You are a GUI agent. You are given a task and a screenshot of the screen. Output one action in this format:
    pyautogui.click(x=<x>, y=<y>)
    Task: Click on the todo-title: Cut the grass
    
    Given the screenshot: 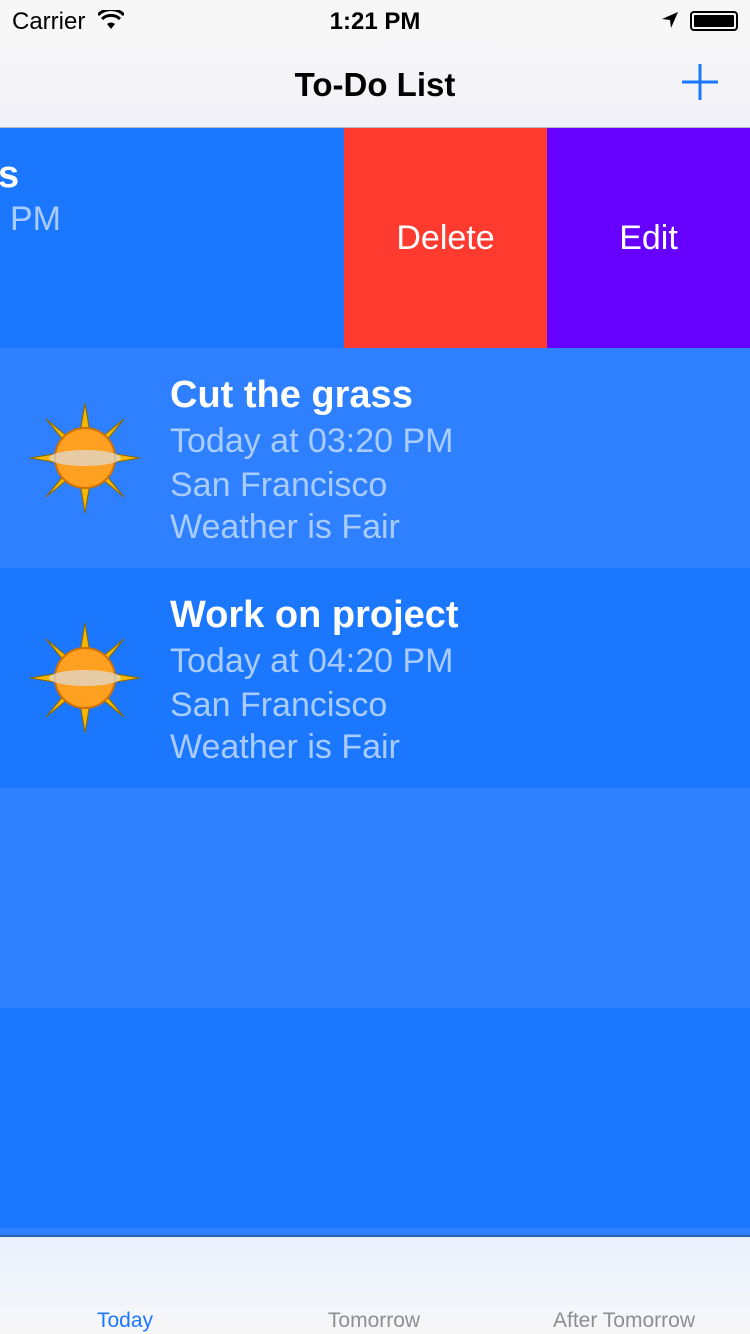 What is the action you would take?
    pyautogui.click(x=291, y=395)
    